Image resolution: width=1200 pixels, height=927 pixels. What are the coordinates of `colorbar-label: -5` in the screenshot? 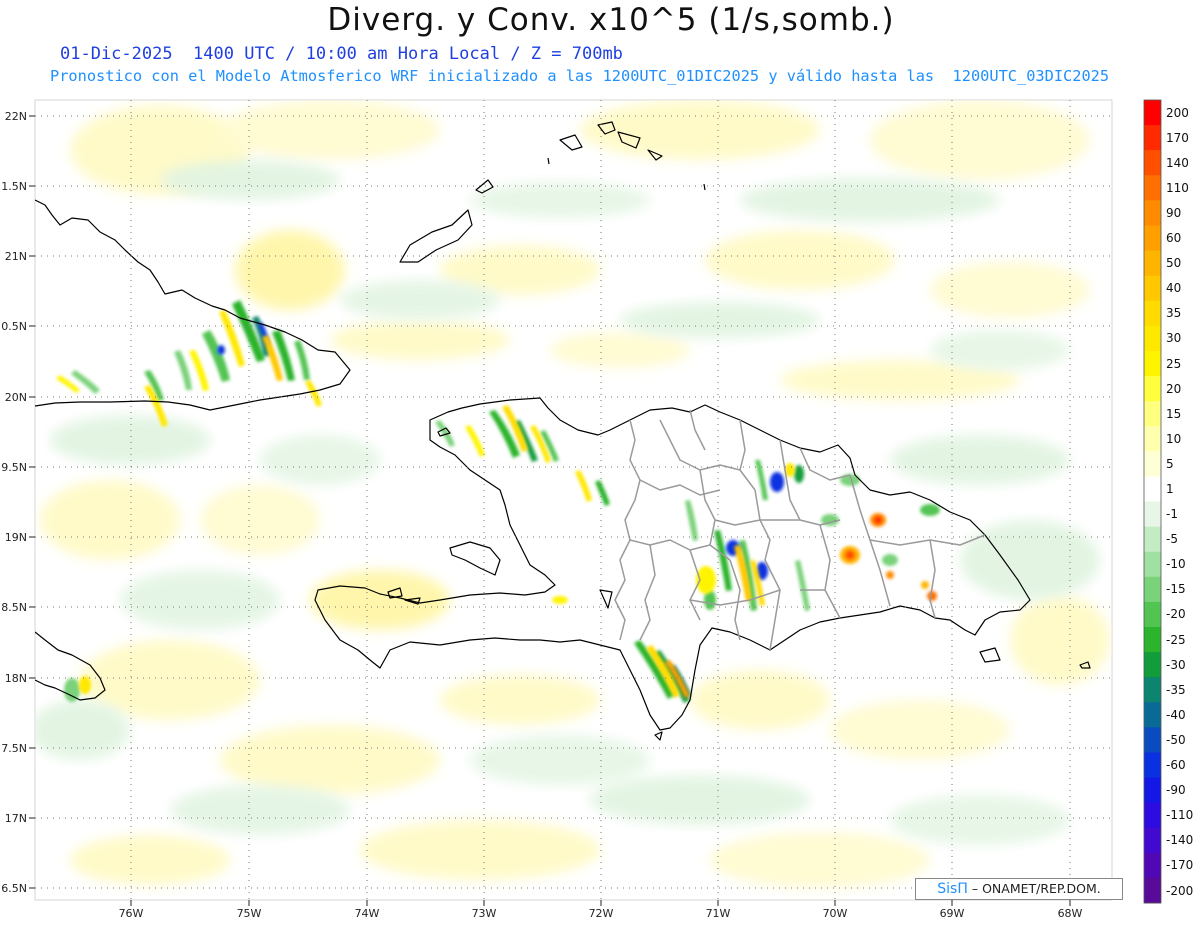 It's located at (1172, 539).